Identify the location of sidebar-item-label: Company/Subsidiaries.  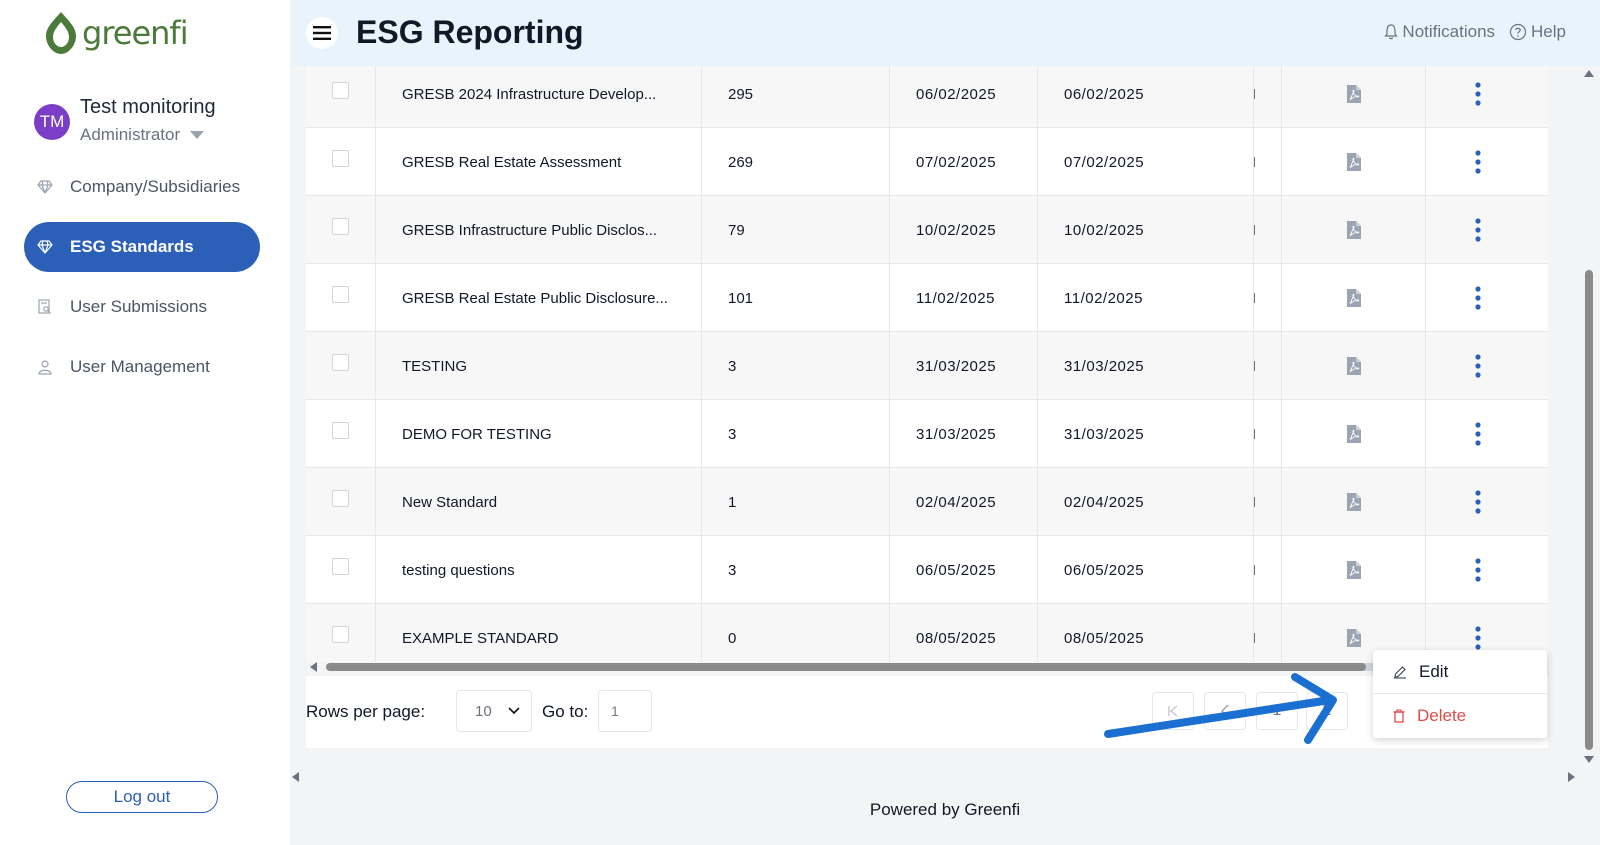
(155, 186).